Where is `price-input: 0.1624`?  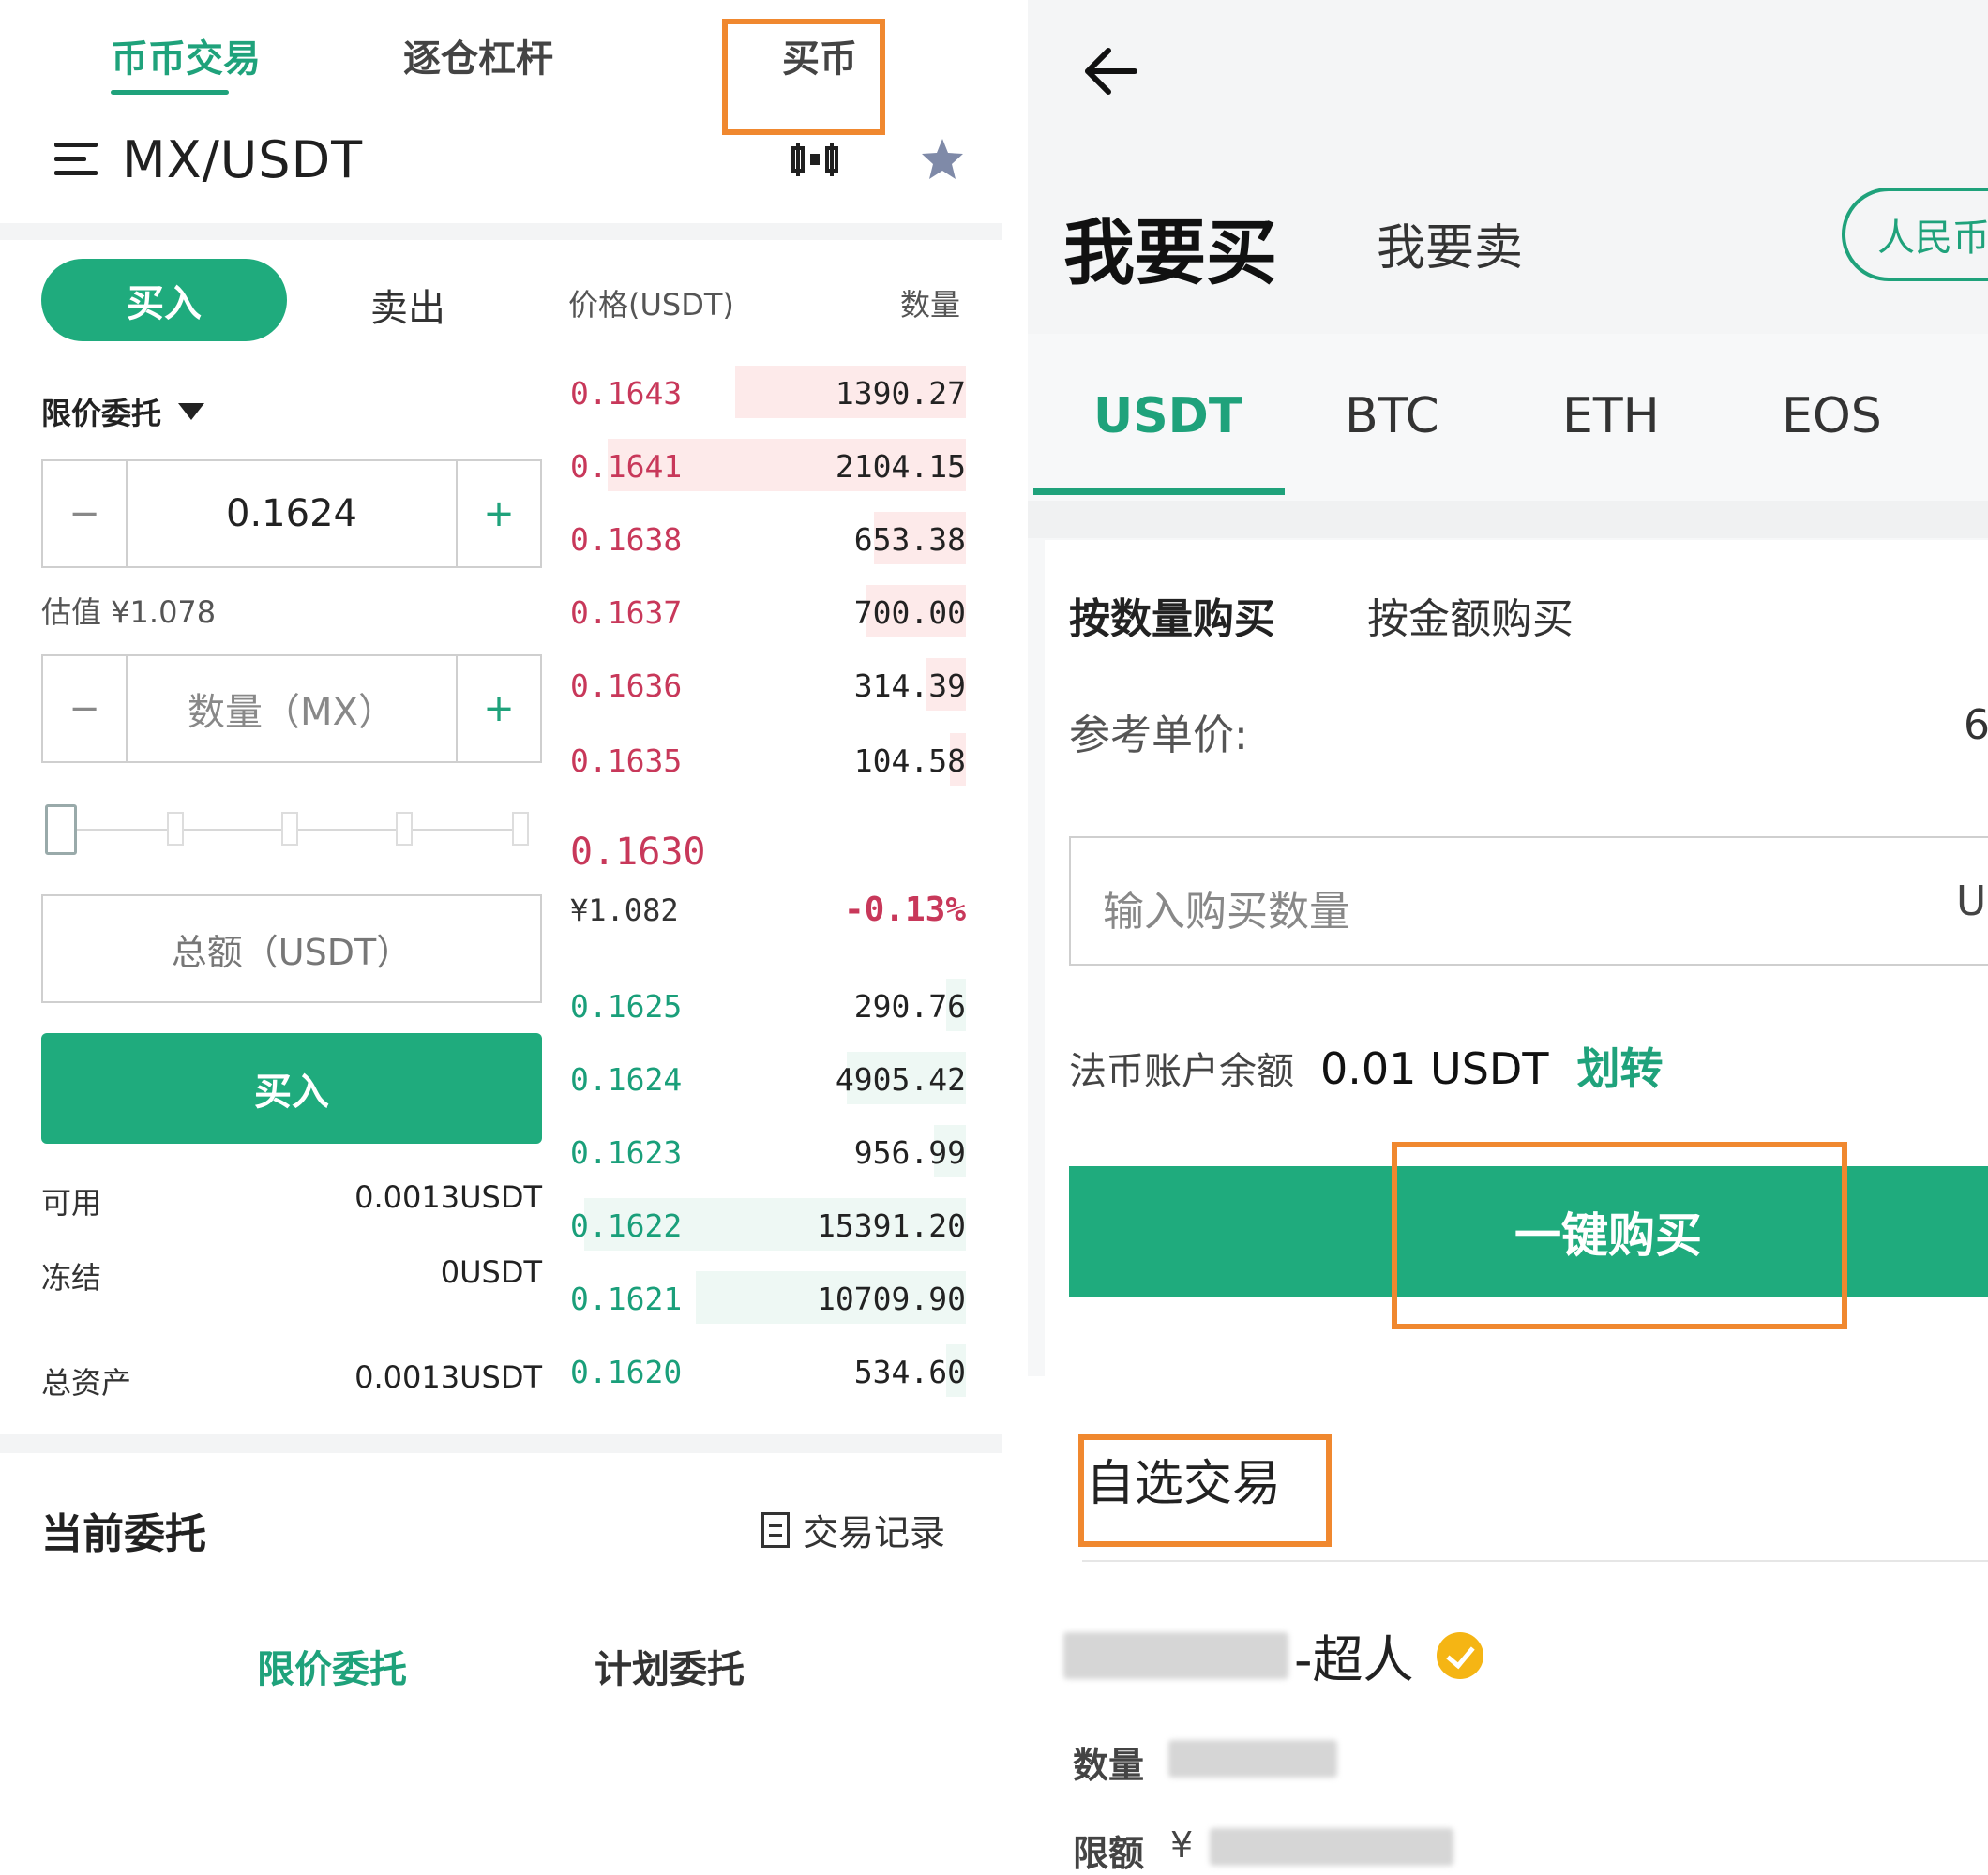
price-input: 0.1624 is located at coordinates (292, 513).